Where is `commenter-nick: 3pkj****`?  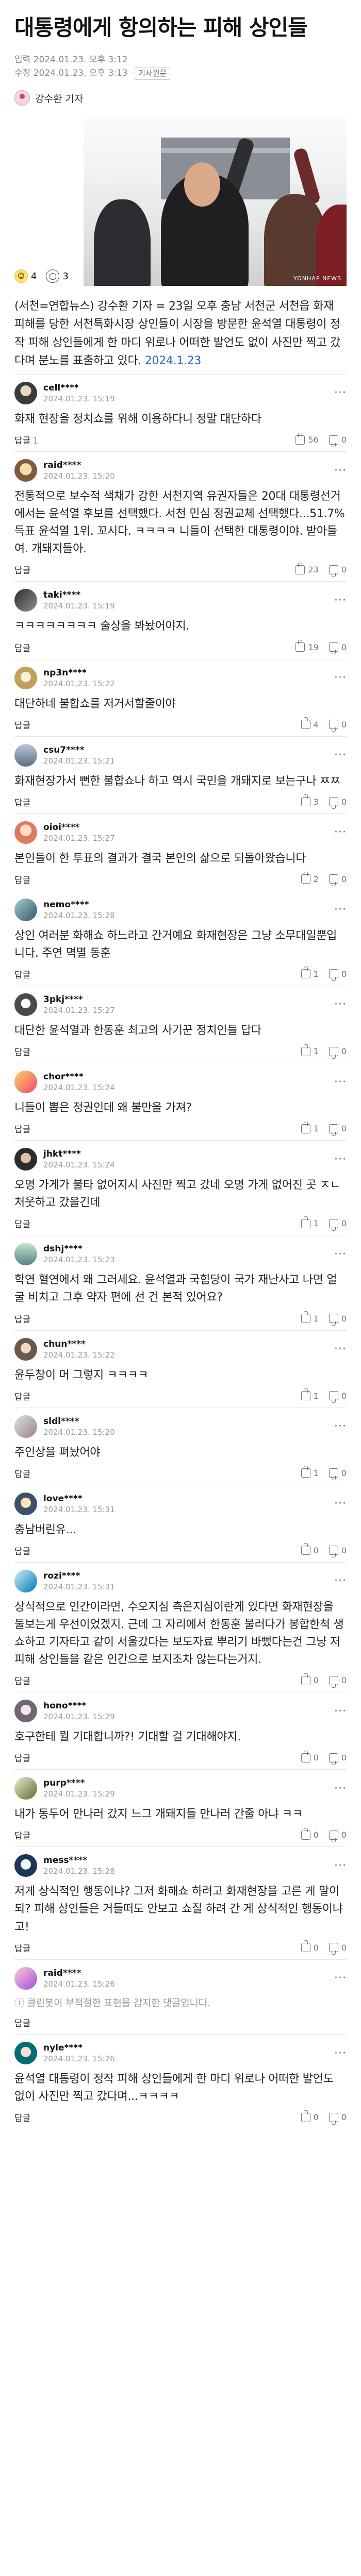
commenter-nick: 3pkj**** is located at coordinates (79, 999).